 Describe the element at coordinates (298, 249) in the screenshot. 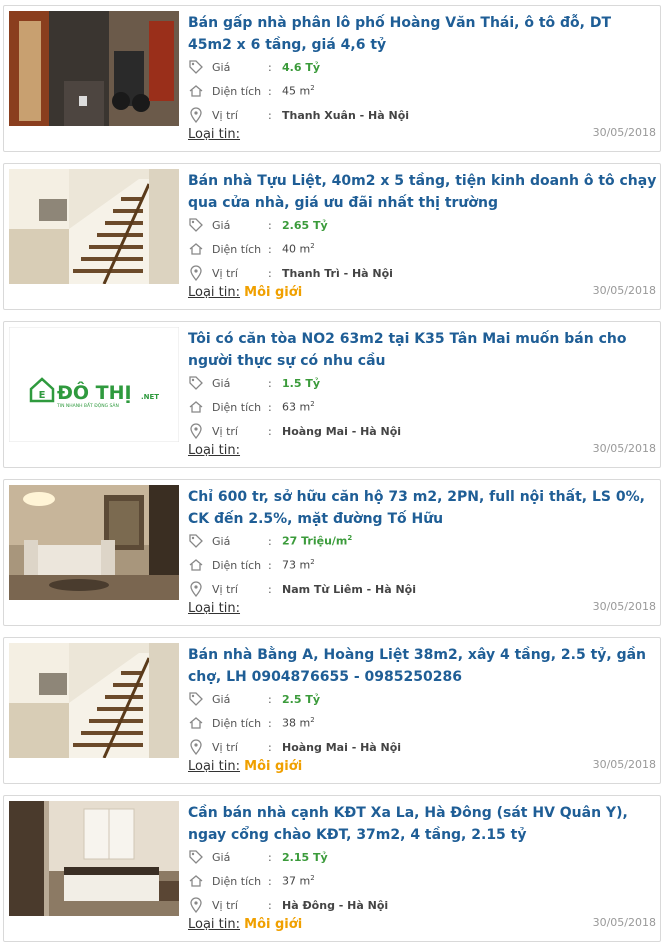

I see `area-value: 40 m2` at that location.